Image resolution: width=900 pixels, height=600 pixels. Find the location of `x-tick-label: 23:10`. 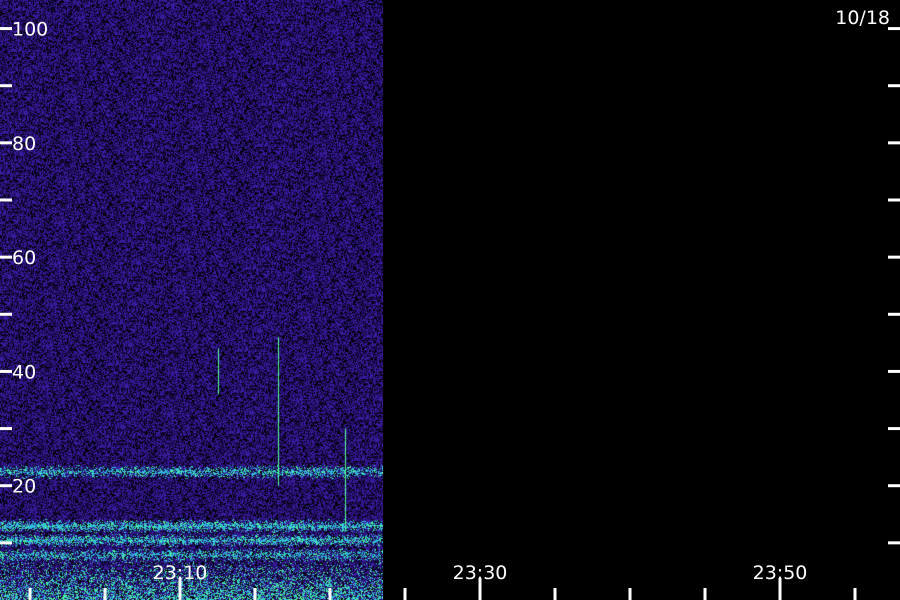

x-tick-label: 23:10 is located at coordinates (180, 573).